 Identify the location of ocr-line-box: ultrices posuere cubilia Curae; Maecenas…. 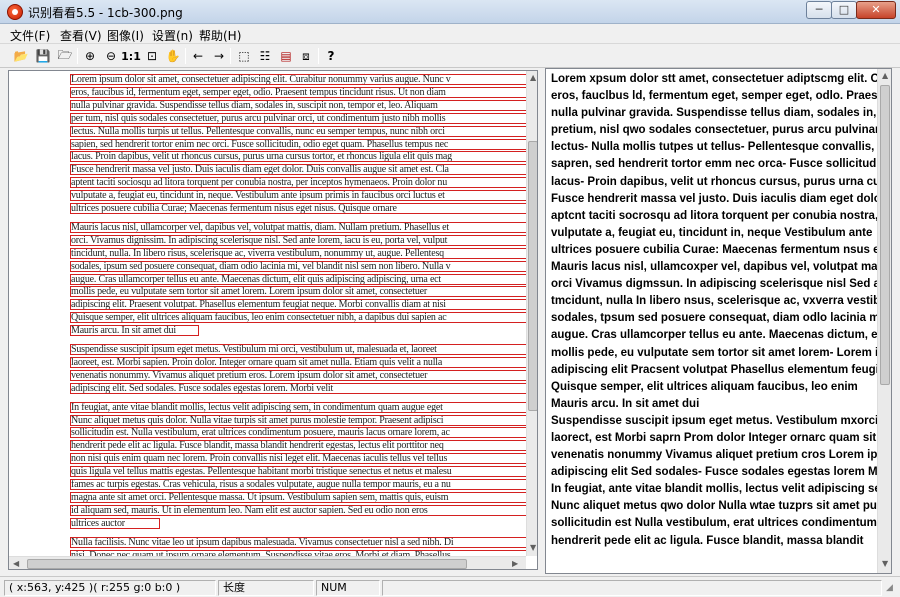
(299, 208).